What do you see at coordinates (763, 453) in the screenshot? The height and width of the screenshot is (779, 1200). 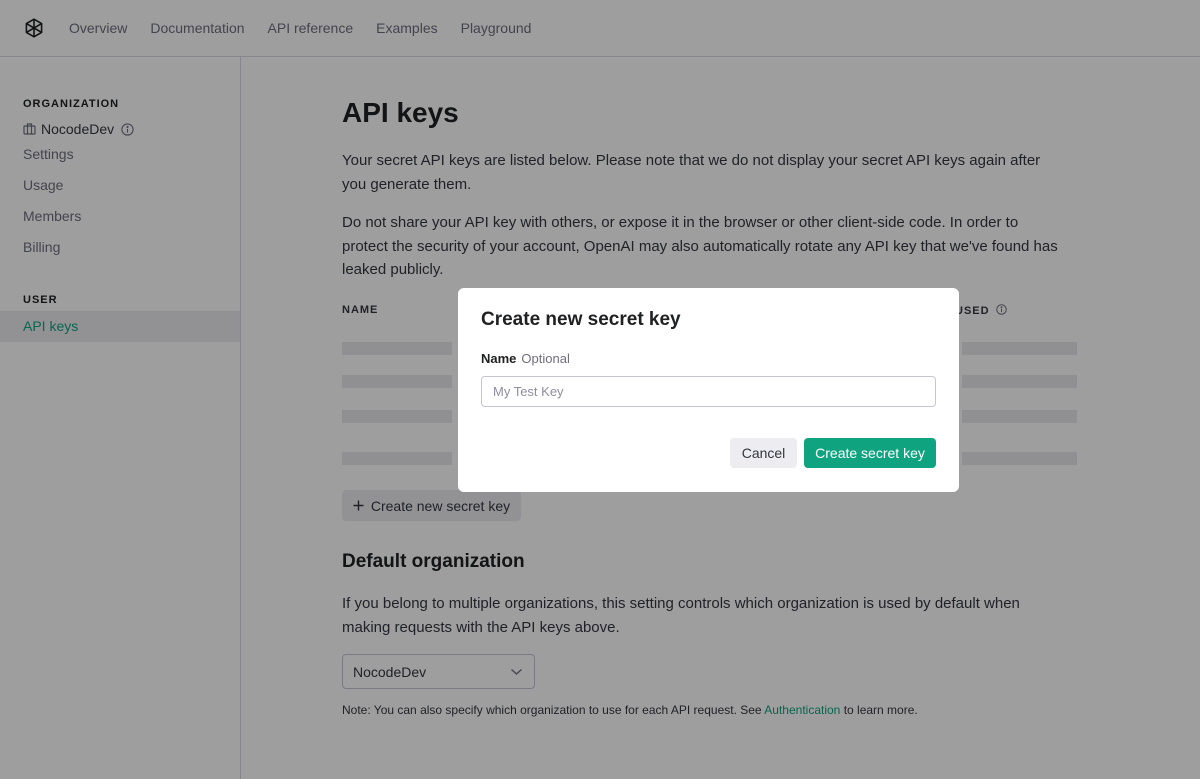 I see `cancel-button: Cancel` at bounding box center [763, 453].